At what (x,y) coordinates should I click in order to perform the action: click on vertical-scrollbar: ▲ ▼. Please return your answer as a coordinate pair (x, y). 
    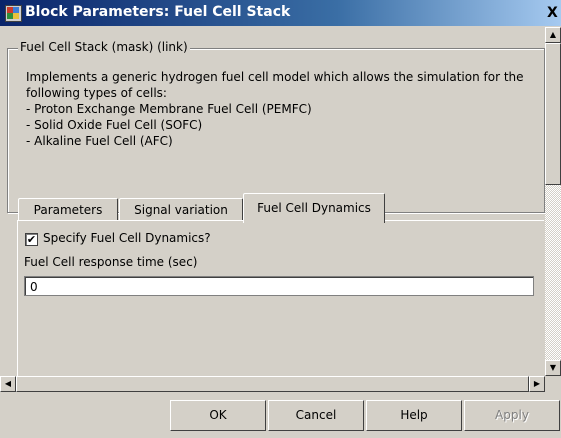
    Looking at the image, I should click on (553, 201).